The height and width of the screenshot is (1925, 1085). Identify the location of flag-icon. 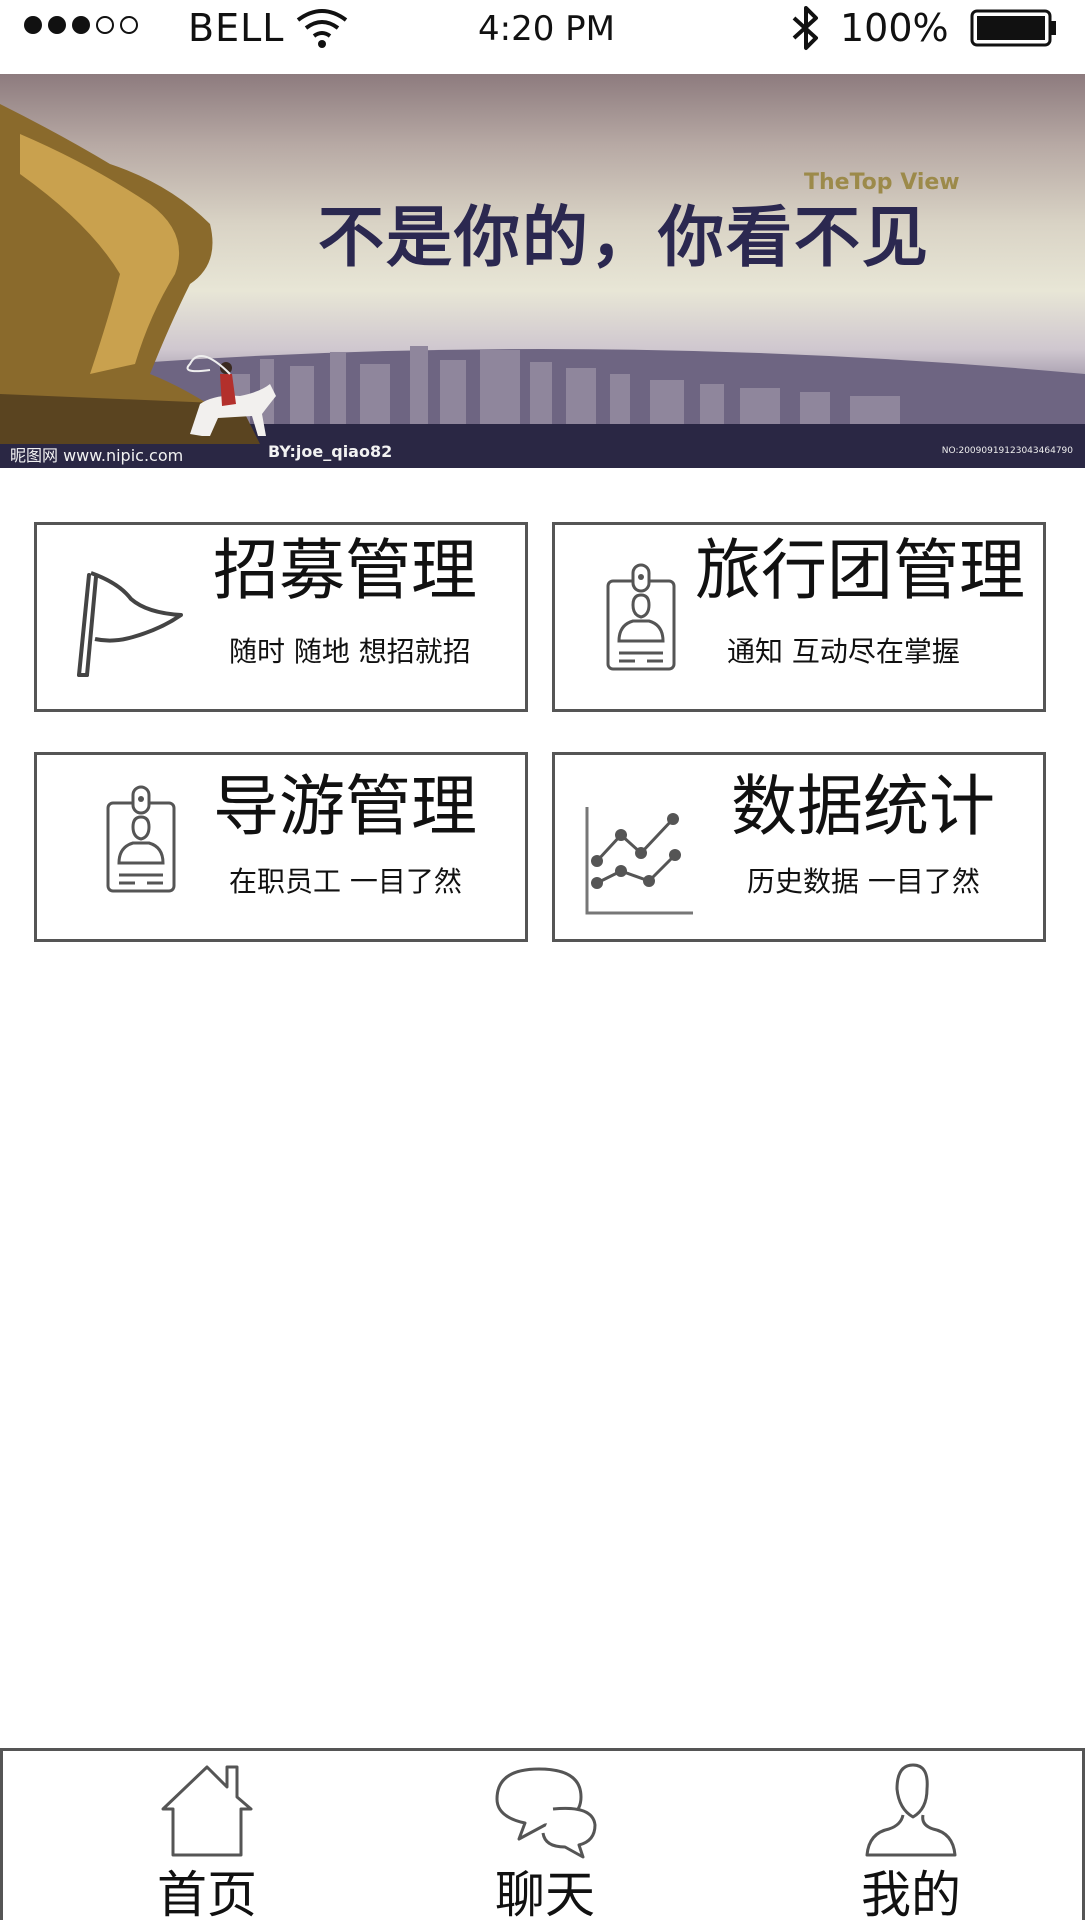
(130, 624).